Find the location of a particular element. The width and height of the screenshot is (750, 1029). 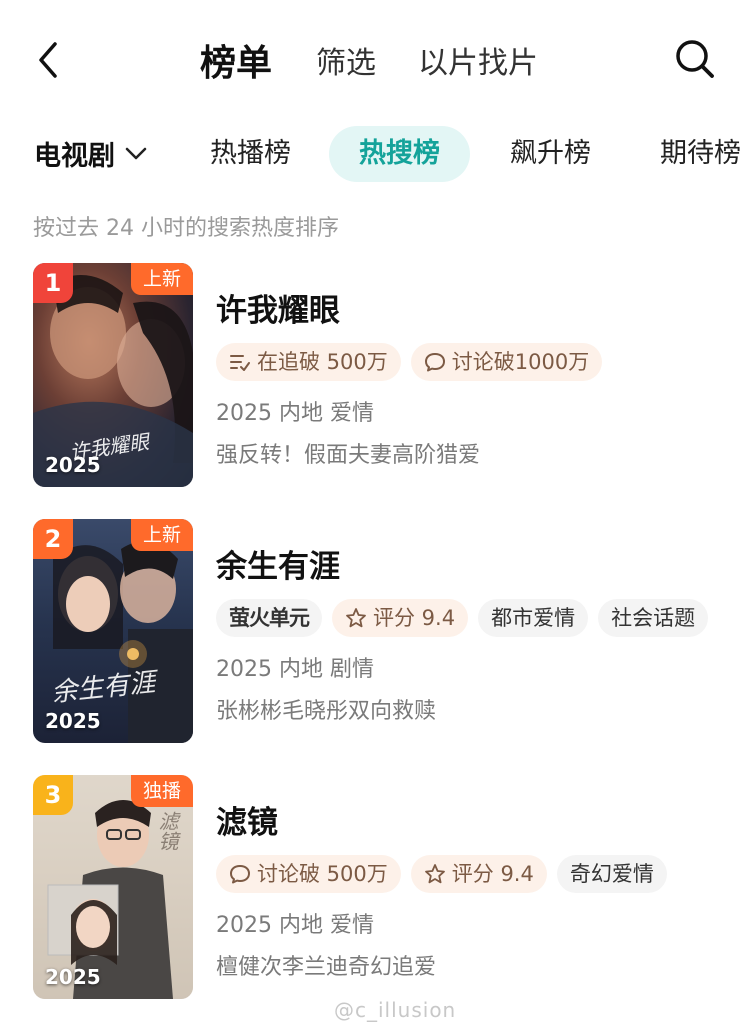

tag-discussion: 讨论破1000万 is located at coordinates (506, 362).